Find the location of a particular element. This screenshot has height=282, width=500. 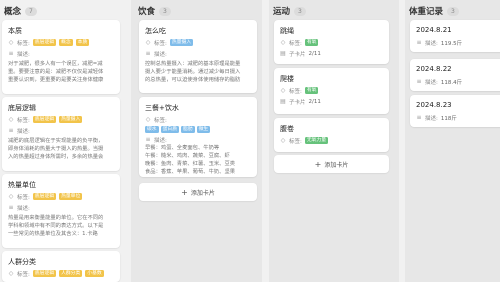

tag: 碳水 is located at coordinates (152, 129).